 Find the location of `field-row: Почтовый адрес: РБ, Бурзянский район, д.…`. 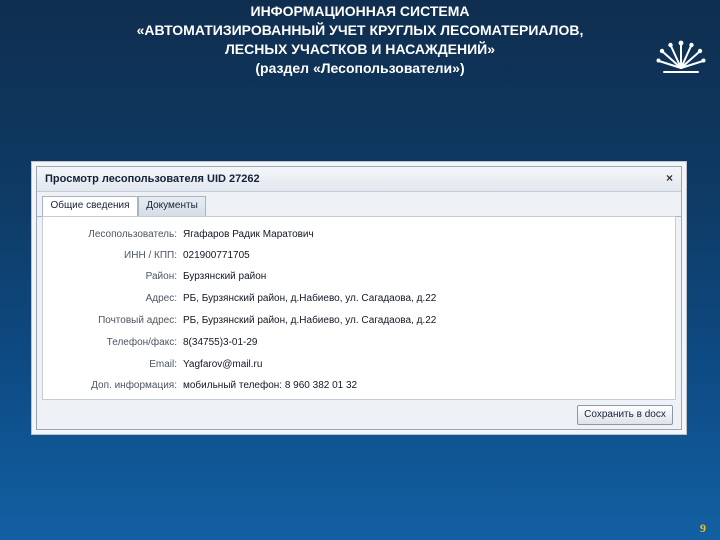

field-row: Почтовый адрес: РБ, Бурзянский район, д.… is located at coordinates (359, 321).